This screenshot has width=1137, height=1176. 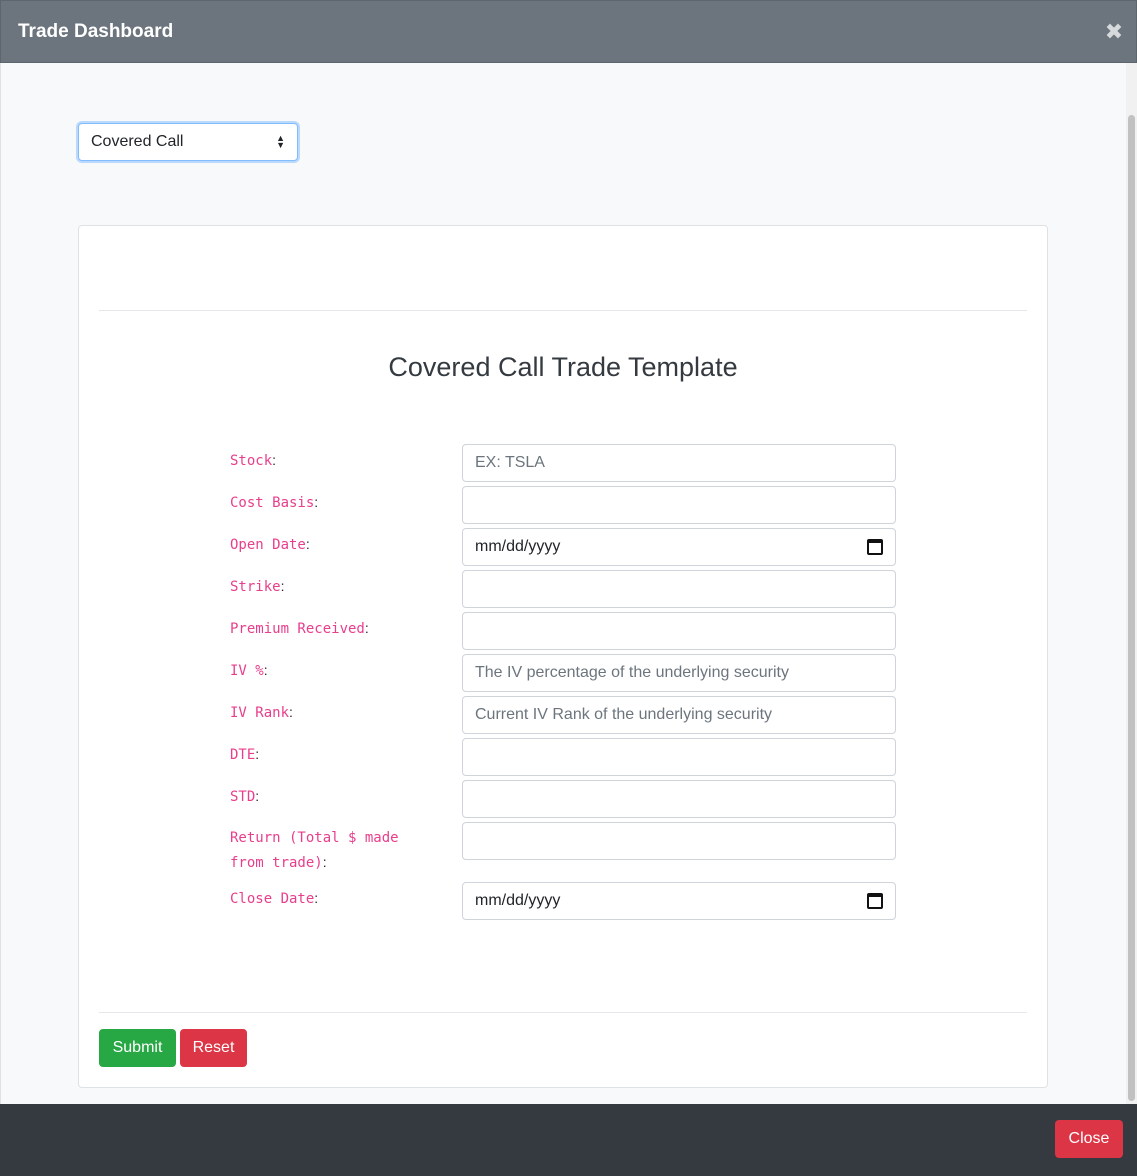 I want to click on strategy-select-value: Covered Call, so click(x=137, y=141).